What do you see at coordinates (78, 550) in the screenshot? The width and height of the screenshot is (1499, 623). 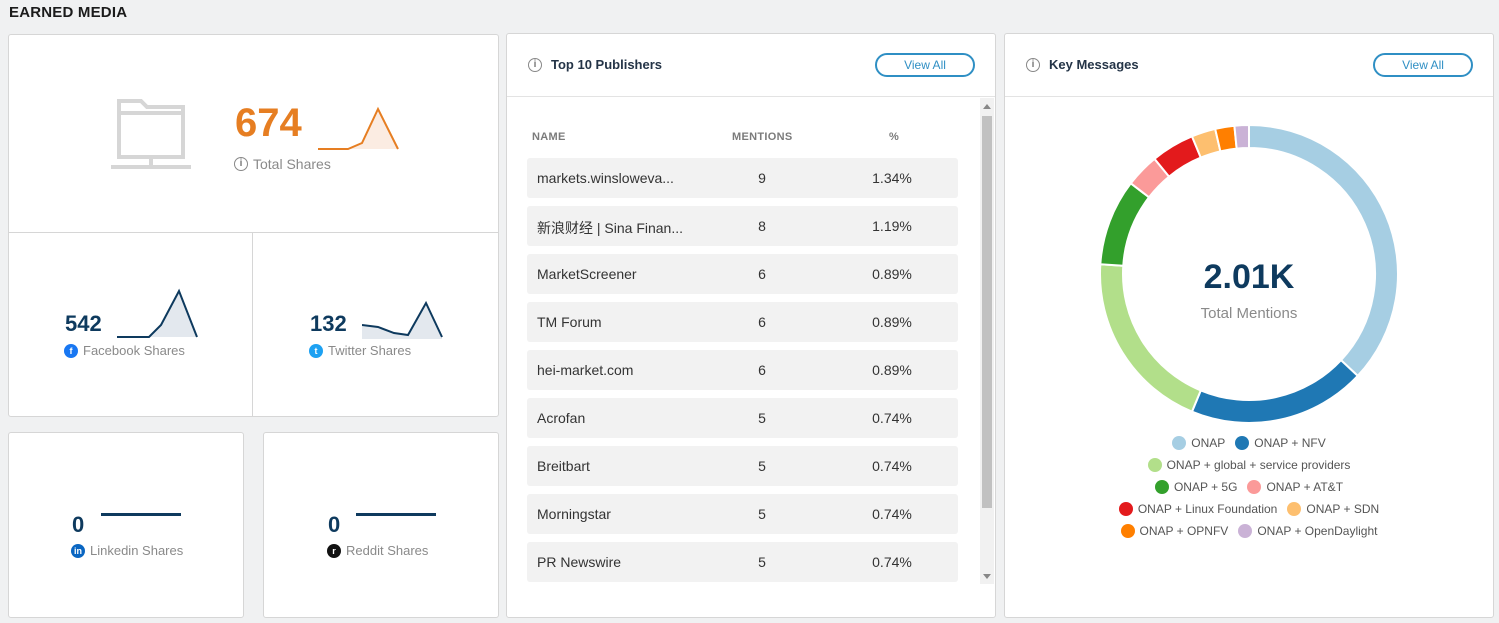 I see `linkedin-icon: in` at bounding box center [78, 550].